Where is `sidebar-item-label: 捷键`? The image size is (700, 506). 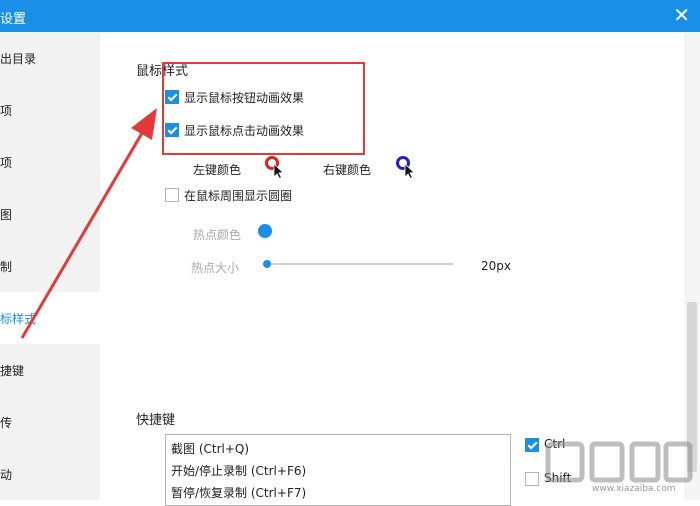 sidebar-item-label: 捷键 is located at coordinates (12, 371).